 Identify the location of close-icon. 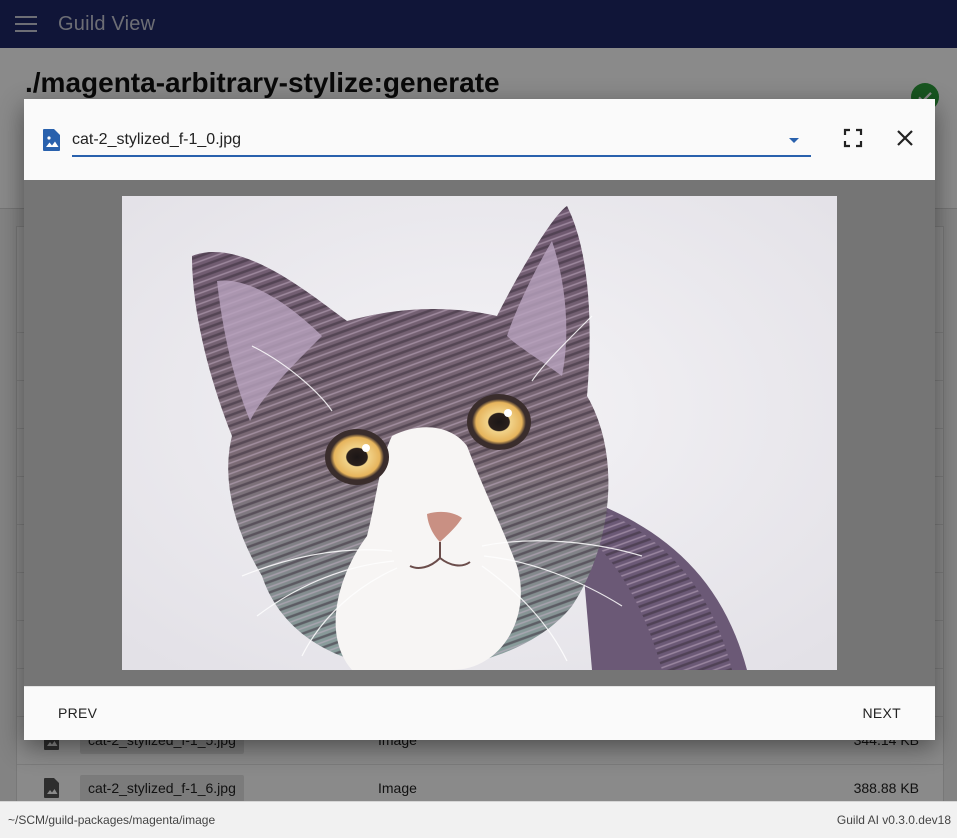
(905, 138).